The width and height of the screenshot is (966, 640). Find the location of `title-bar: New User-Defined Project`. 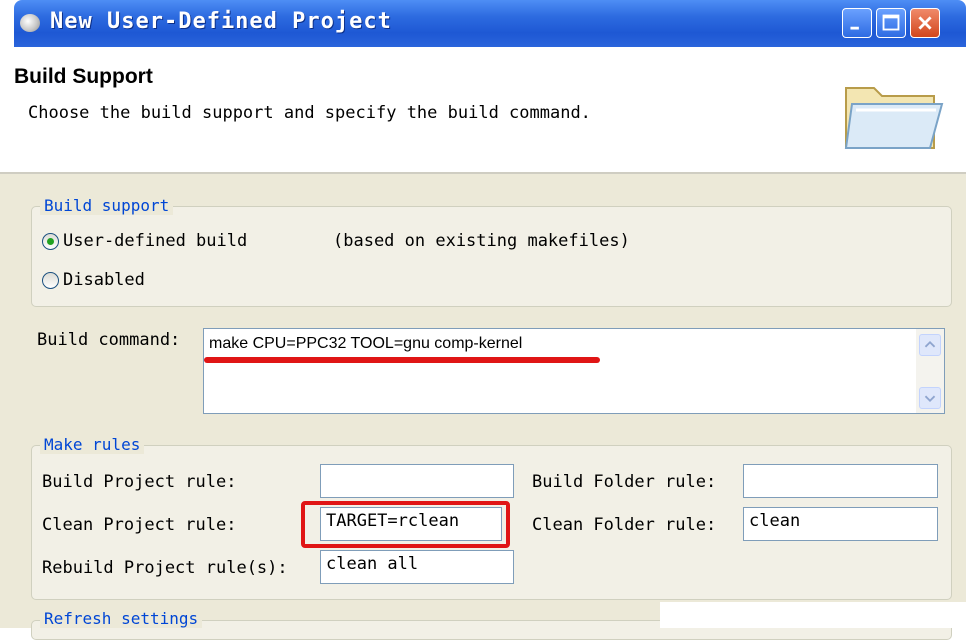

title-bar: New User-Defined Project is located at coordinates (490, 23).